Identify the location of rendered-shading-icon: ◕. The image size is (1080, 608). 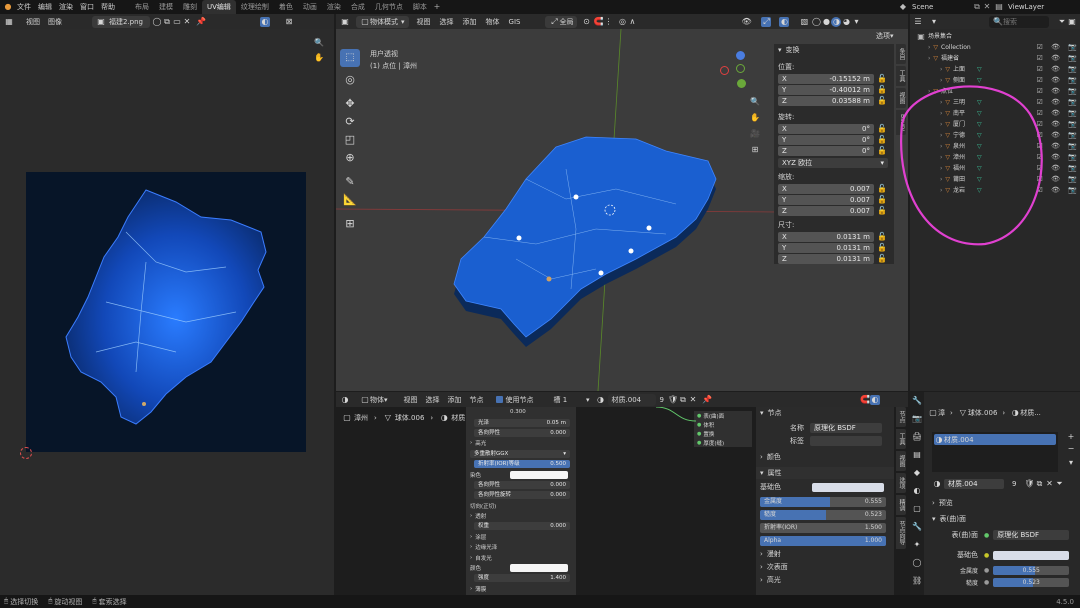
(846, 22).